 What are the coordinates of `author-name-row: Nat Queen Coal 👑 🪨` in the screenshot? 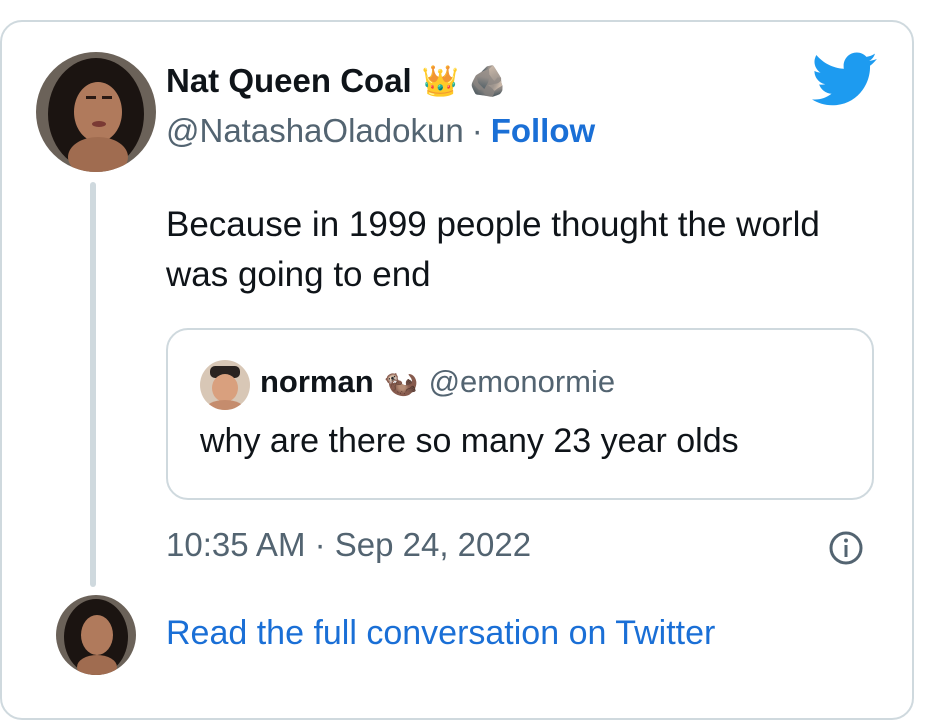 It's located at (336, 81).